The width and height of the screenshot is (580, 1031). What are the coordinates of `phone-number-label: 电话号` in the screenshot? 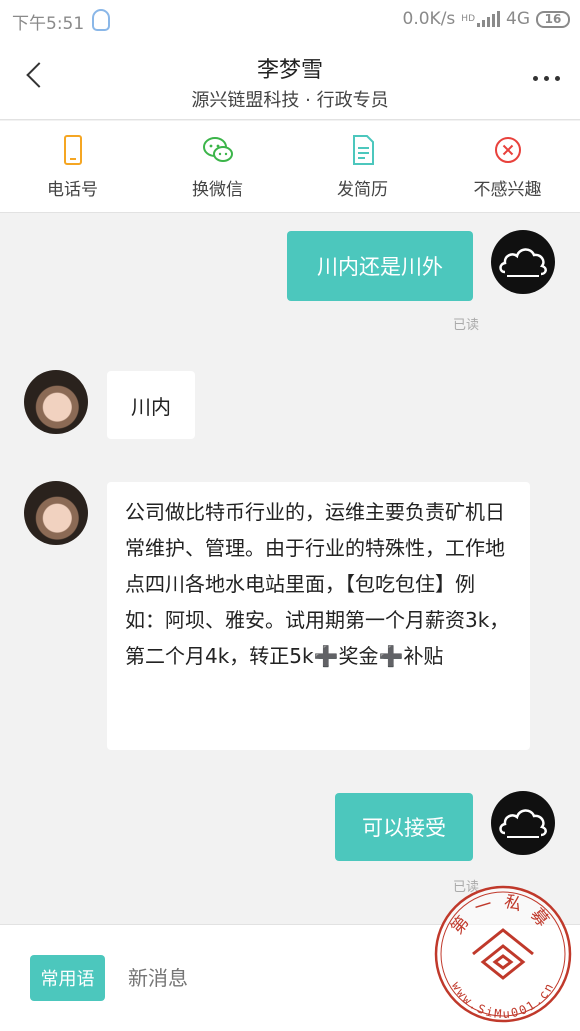 It's located at (72, 190).